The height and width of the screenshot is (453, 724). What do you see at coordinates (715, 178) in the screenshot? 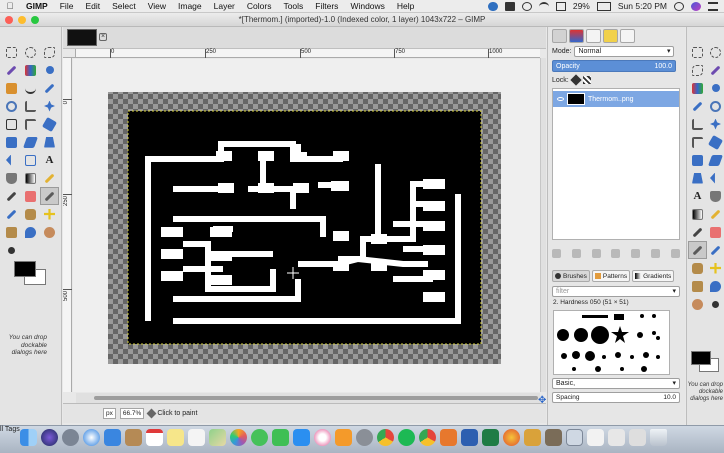
I see `flip-tool` at bounding box center [715, 178].